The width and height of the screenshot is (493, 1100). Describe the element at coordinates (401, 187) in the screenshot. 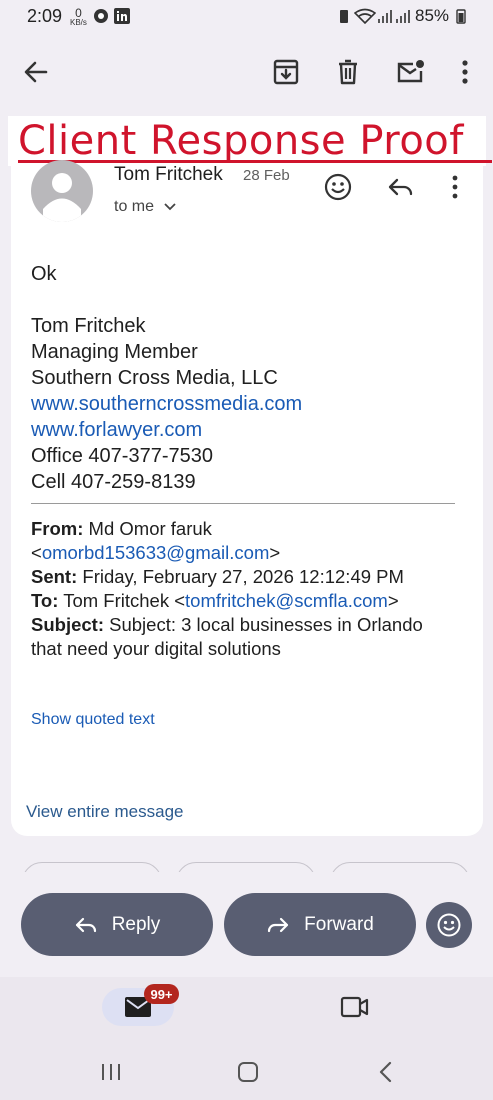

I see `reply-icon` at that location.